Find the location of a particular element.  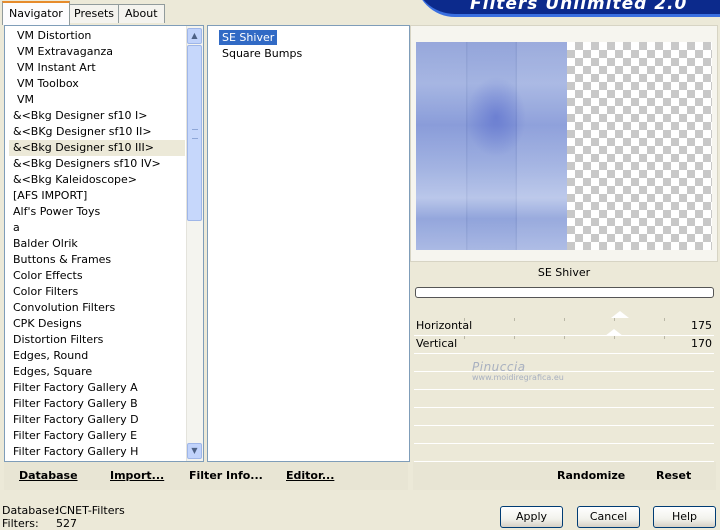

database-button: Database is located at coordinates (48, 475).